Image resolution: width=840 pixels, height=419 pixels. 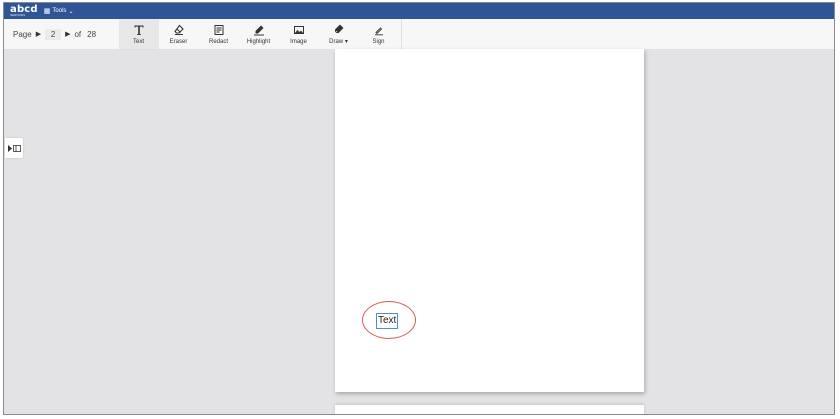 I want to click on draw-tool-label: Draw, so click(x=336, y=42).